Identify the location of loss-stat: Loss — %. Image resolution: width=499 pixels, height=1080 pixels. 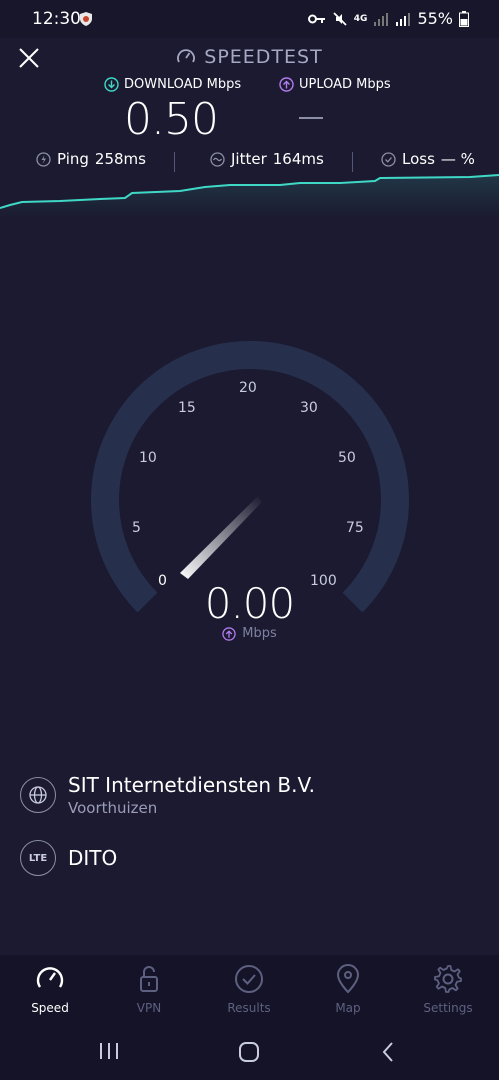
(428, 159).